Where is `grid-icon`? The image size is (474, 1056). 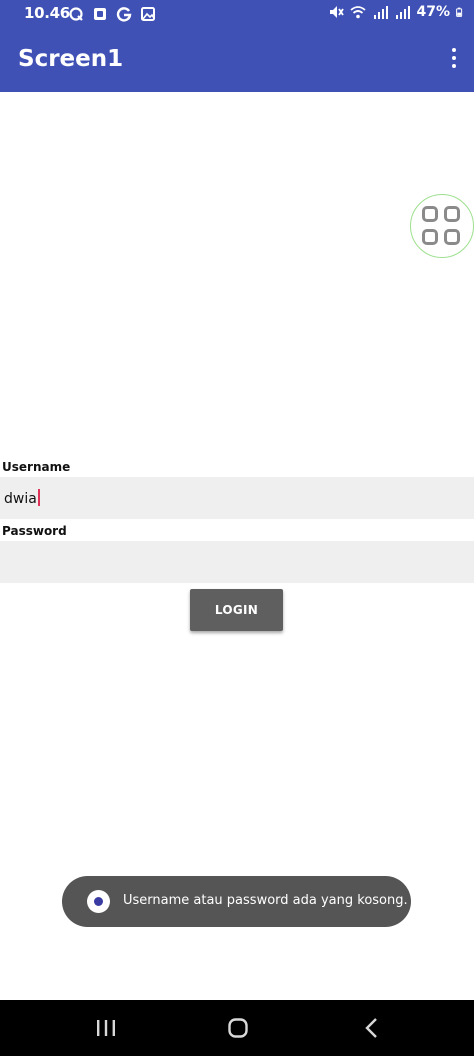
grid-icon is located at coordinates (442, 226).